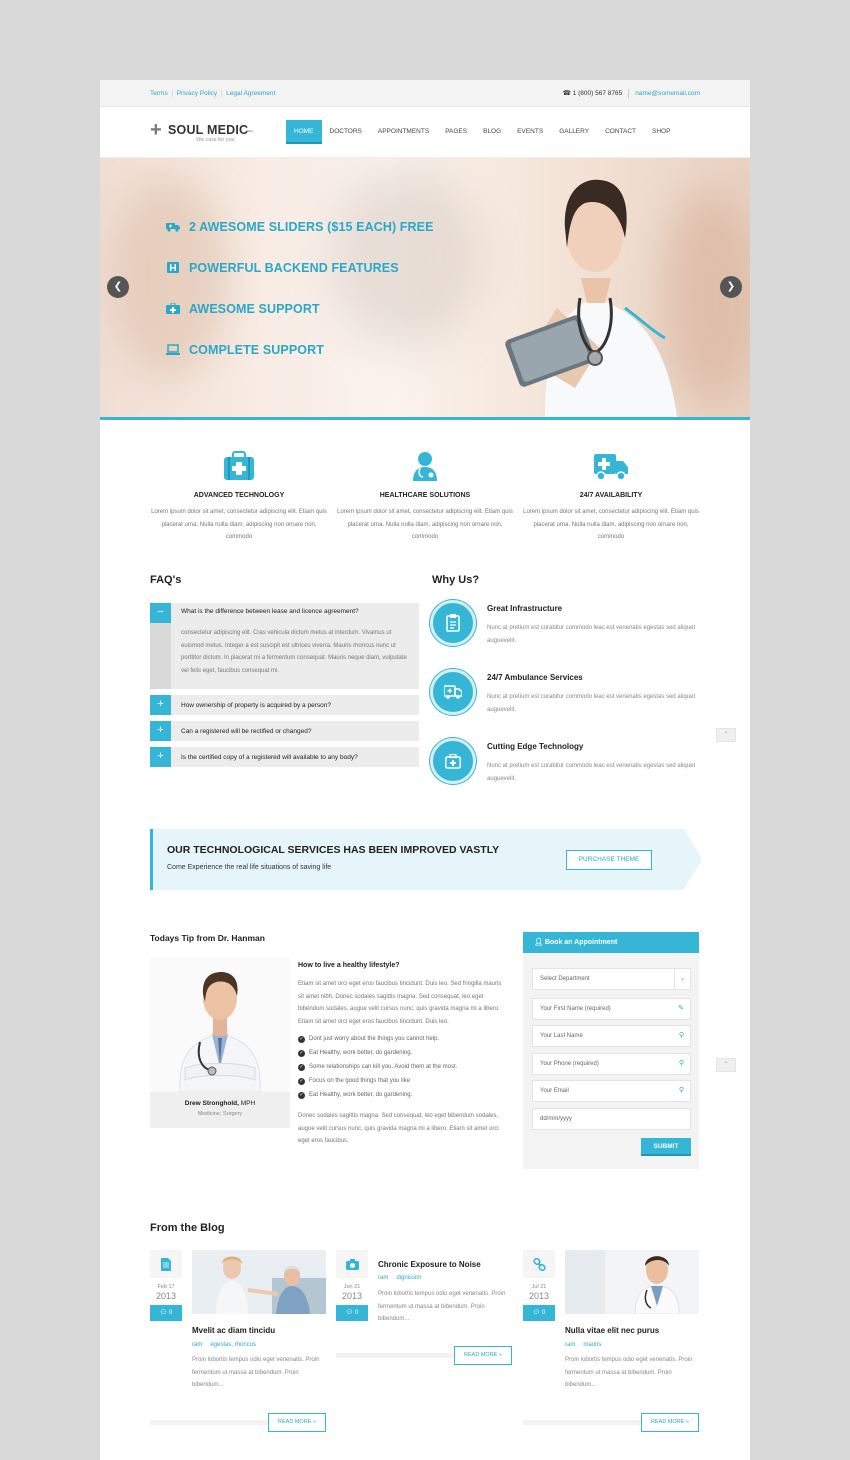  Describe the element at coordinates (198, 93) in the screenshot. I see `privacy-policy-link: Privacy Policy` at that location.